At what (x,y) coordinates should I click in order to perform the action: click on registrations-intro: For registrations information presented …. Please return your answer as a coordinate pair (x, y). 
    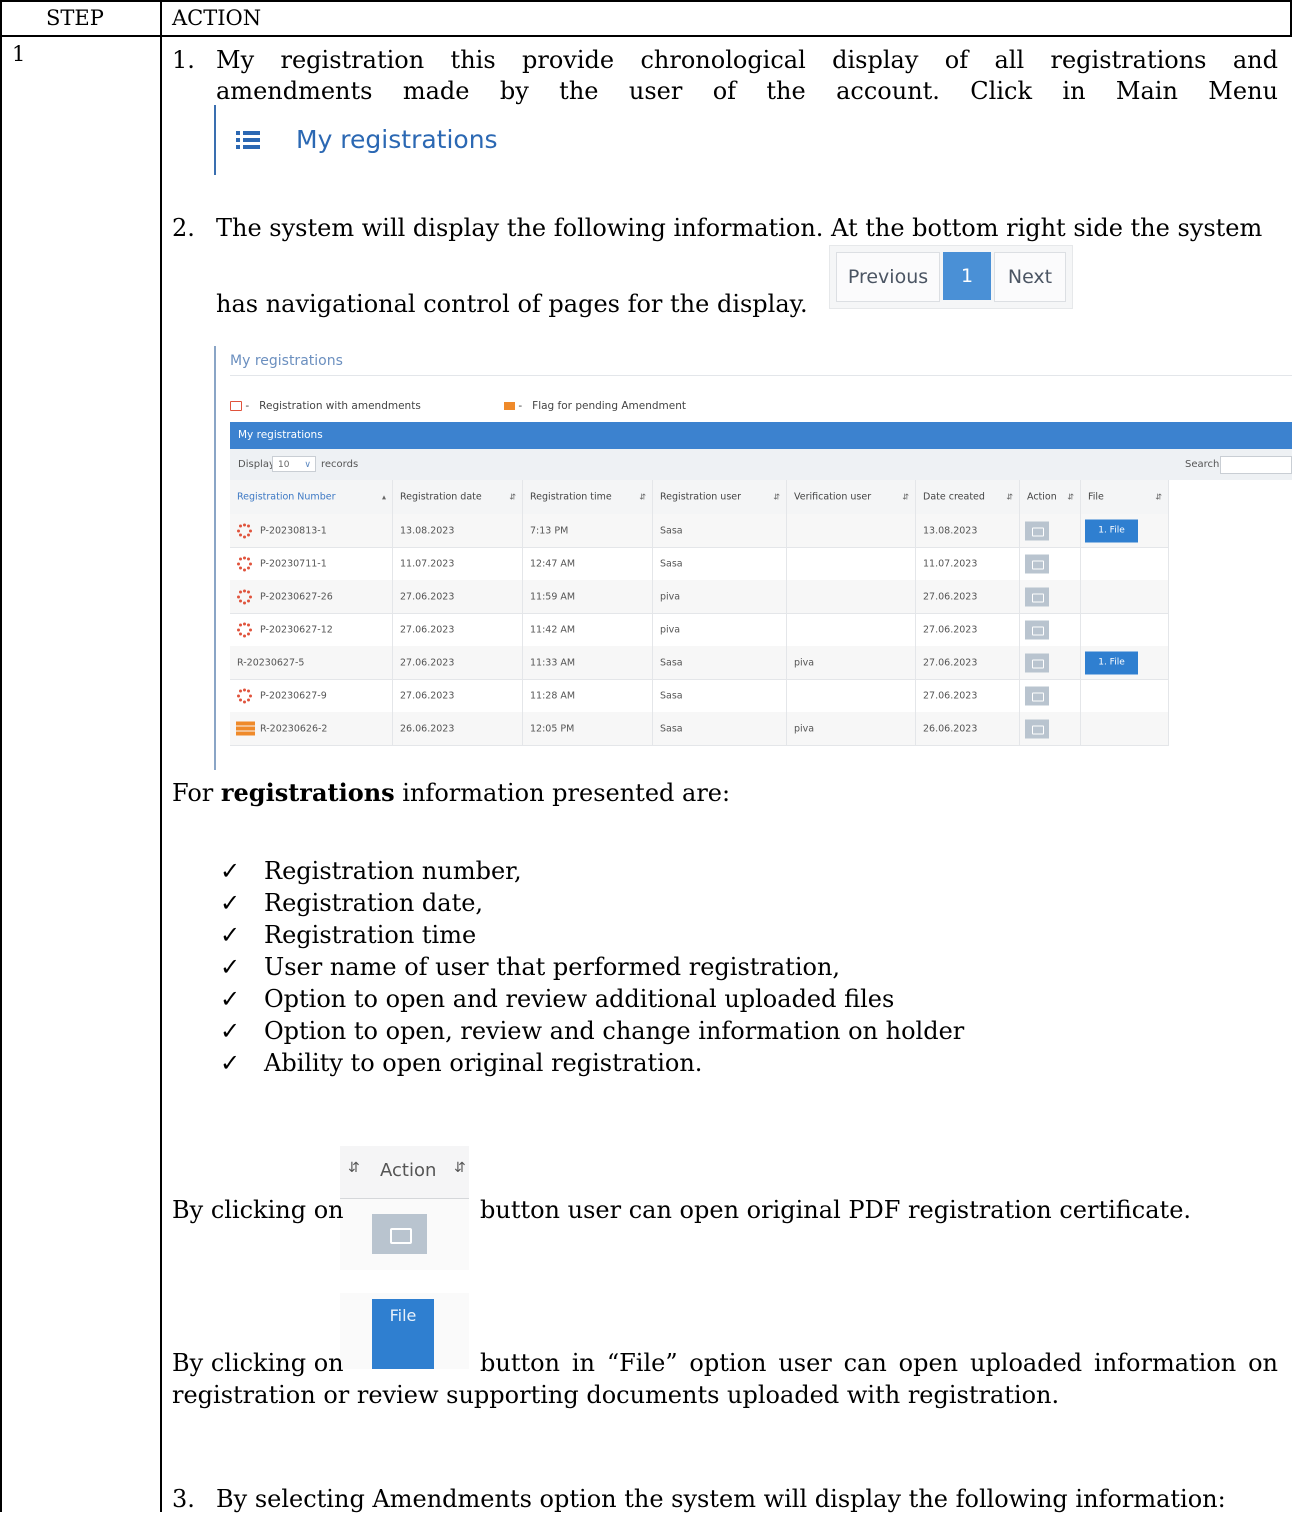
    Looking at the image, I should click on (451, 793).